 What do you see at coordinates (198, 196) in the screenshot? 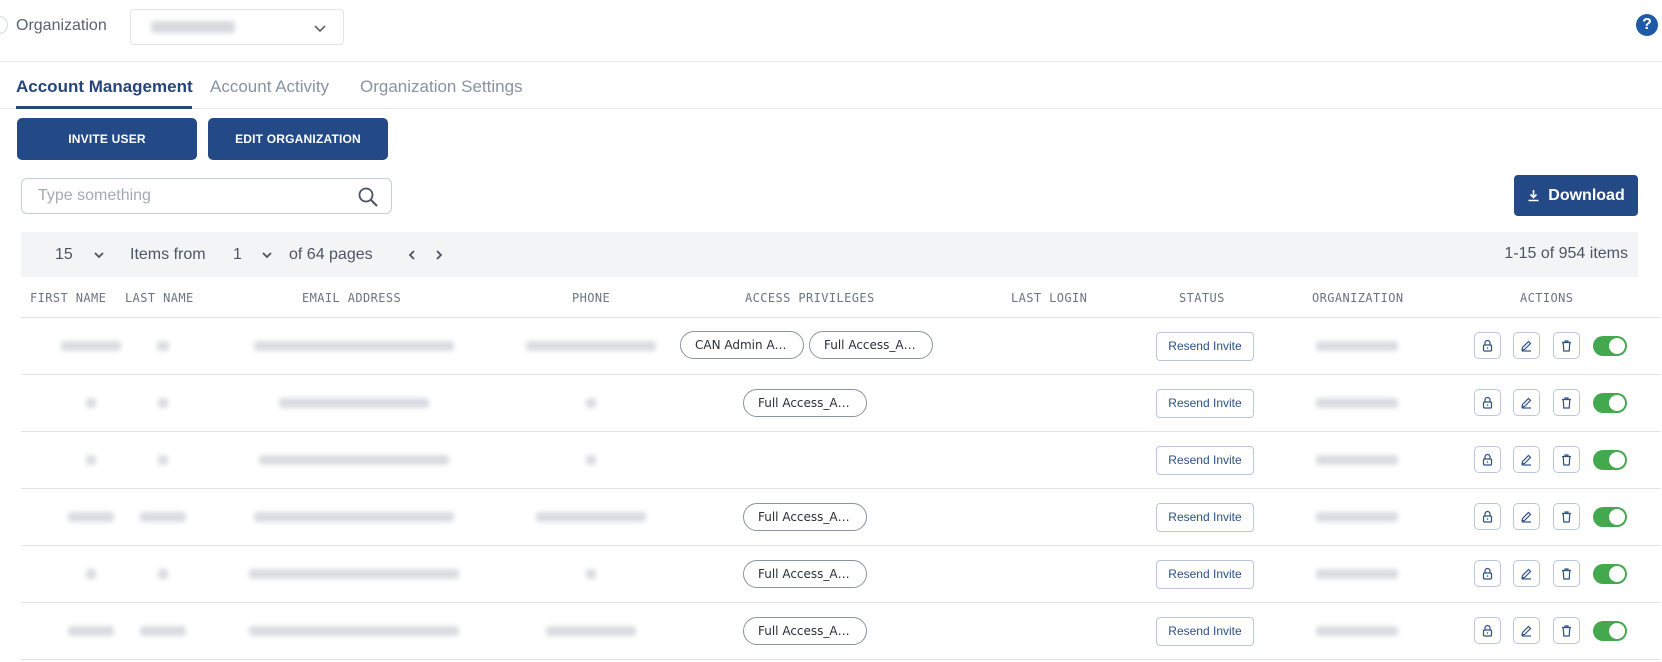
I see `search-input` at bounding box center [198, 196].